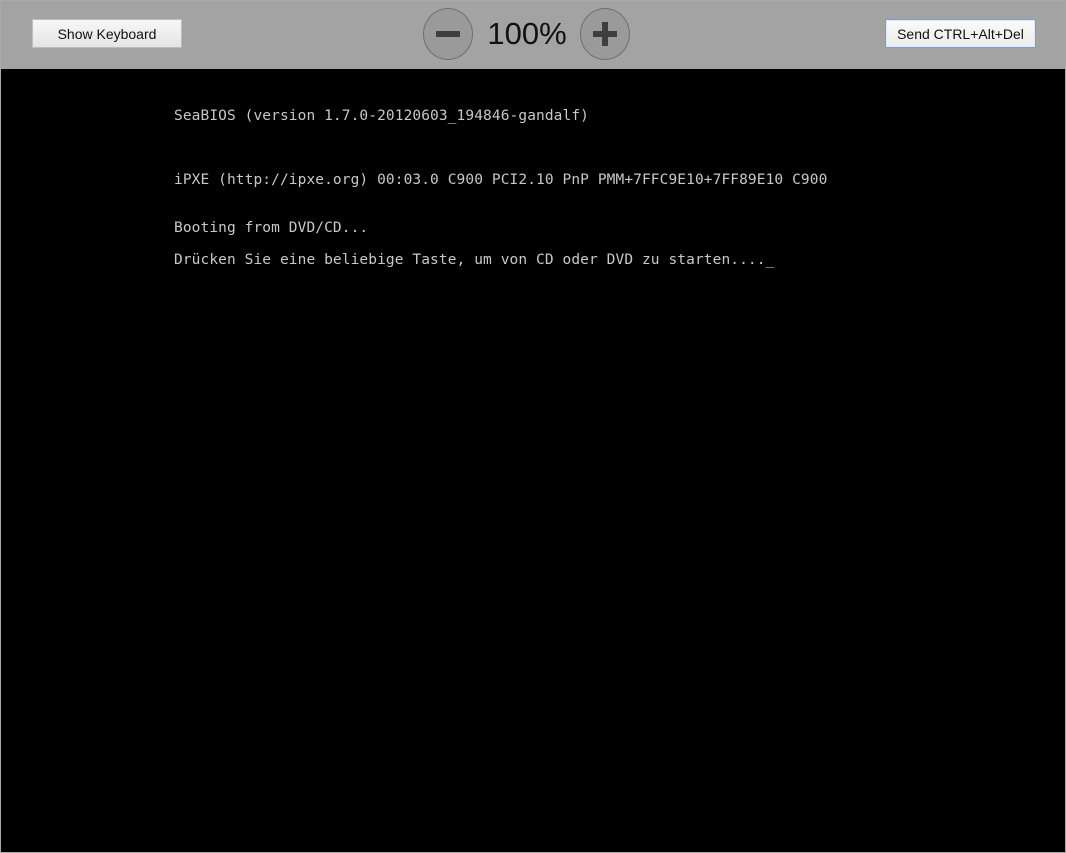 The image size is (1066, 853). Describe the element at coordinates (527, 33) in the screenshot. I see `zoom-level-readout: 100%` at that location.